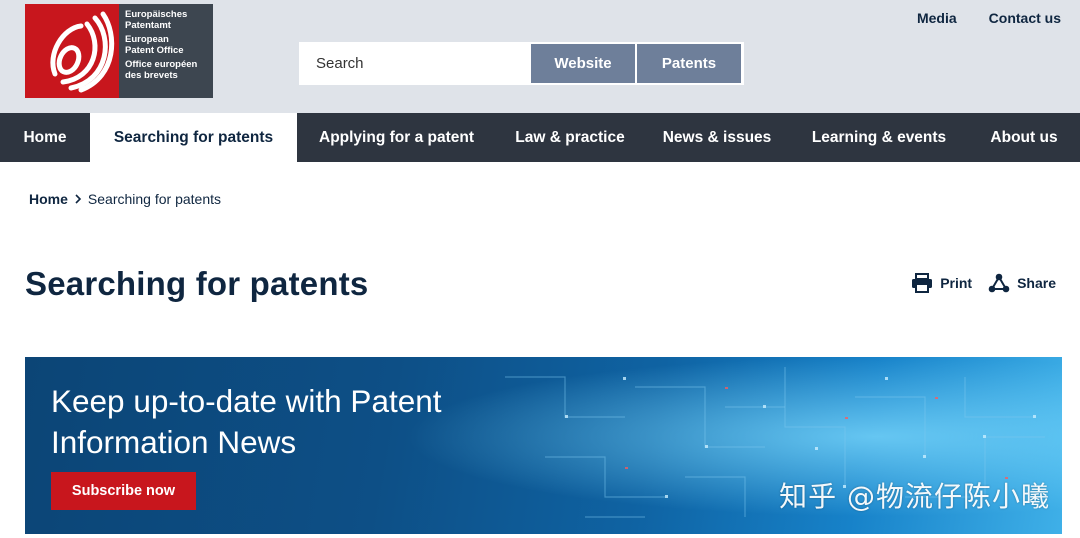 The width and height of the screenshot is (1080, 538). Describe the element at coordinates (1036, 283) in the screenshot. I see `share-label: Share` at that location.